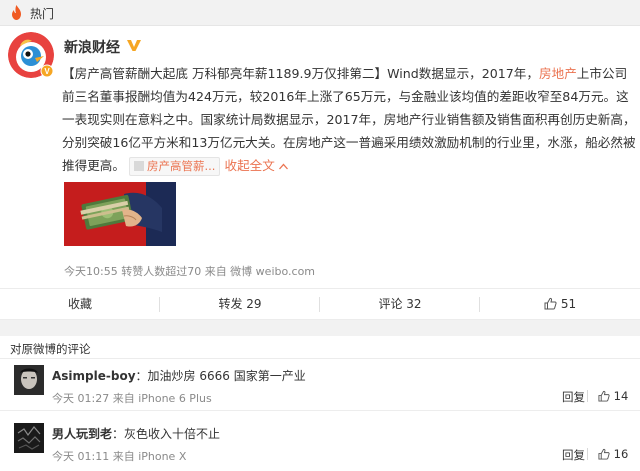 The height and width of the screenshot is (471, 640). I want to click on collect-button: 收藏, so click(80, 304).